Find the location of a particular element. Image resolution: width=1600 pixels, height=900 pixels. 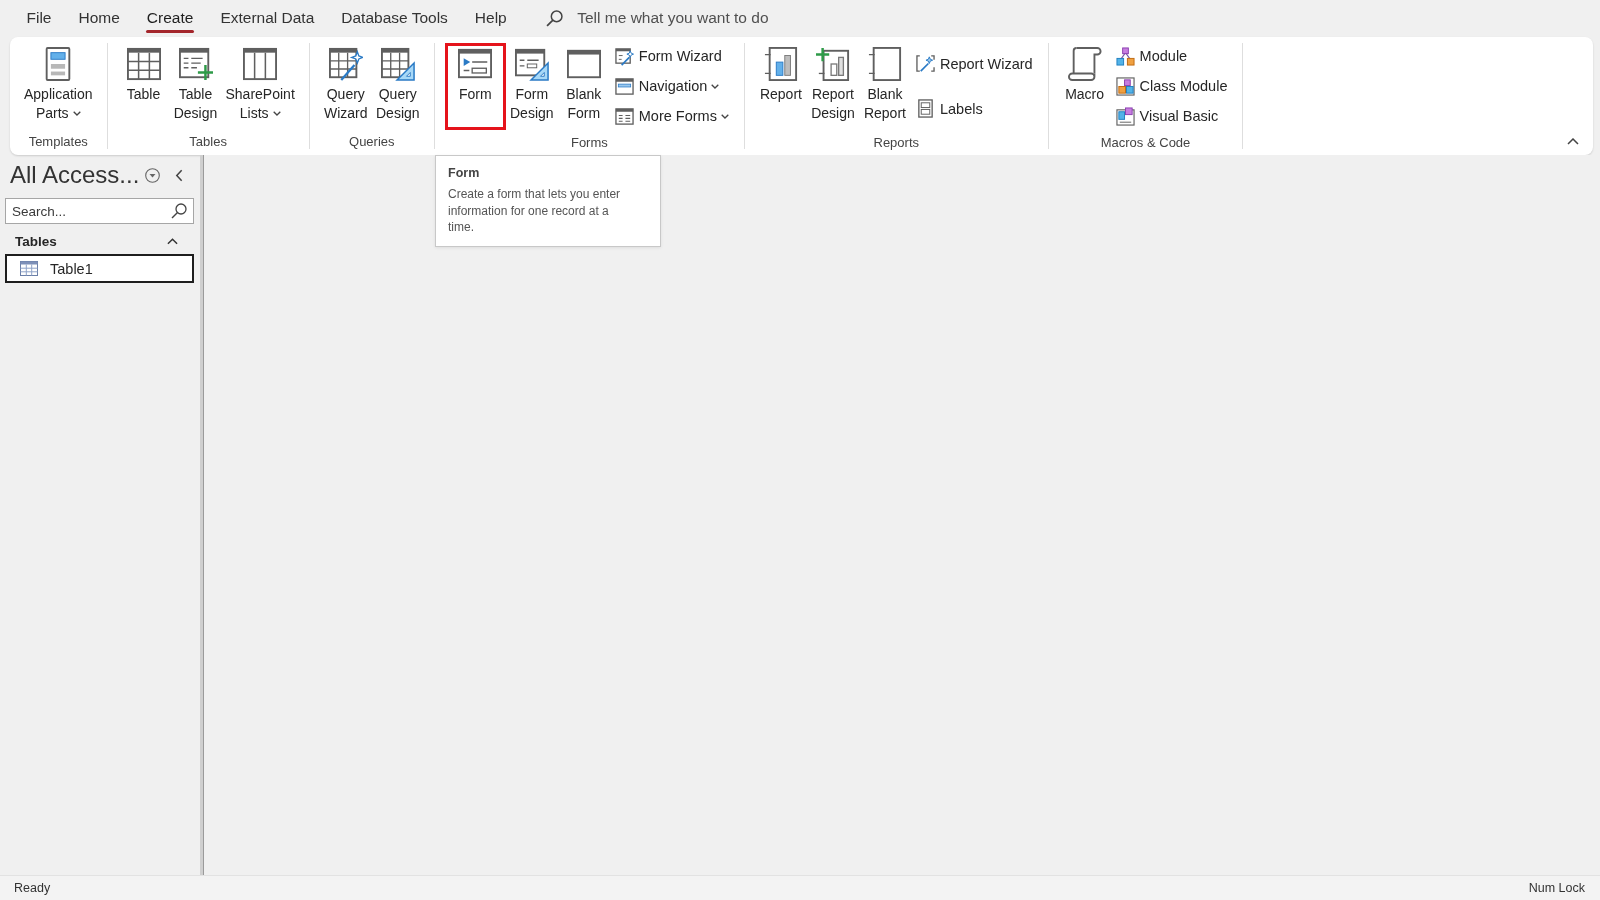

window-grid-icon is located at coordinates (624, 116).